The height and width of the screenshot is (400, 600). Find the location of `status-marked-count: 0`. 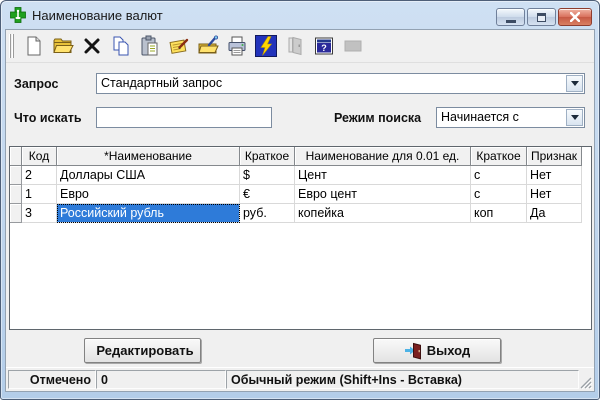

status-marked-count: 0 is located at coordinates (161, 379).